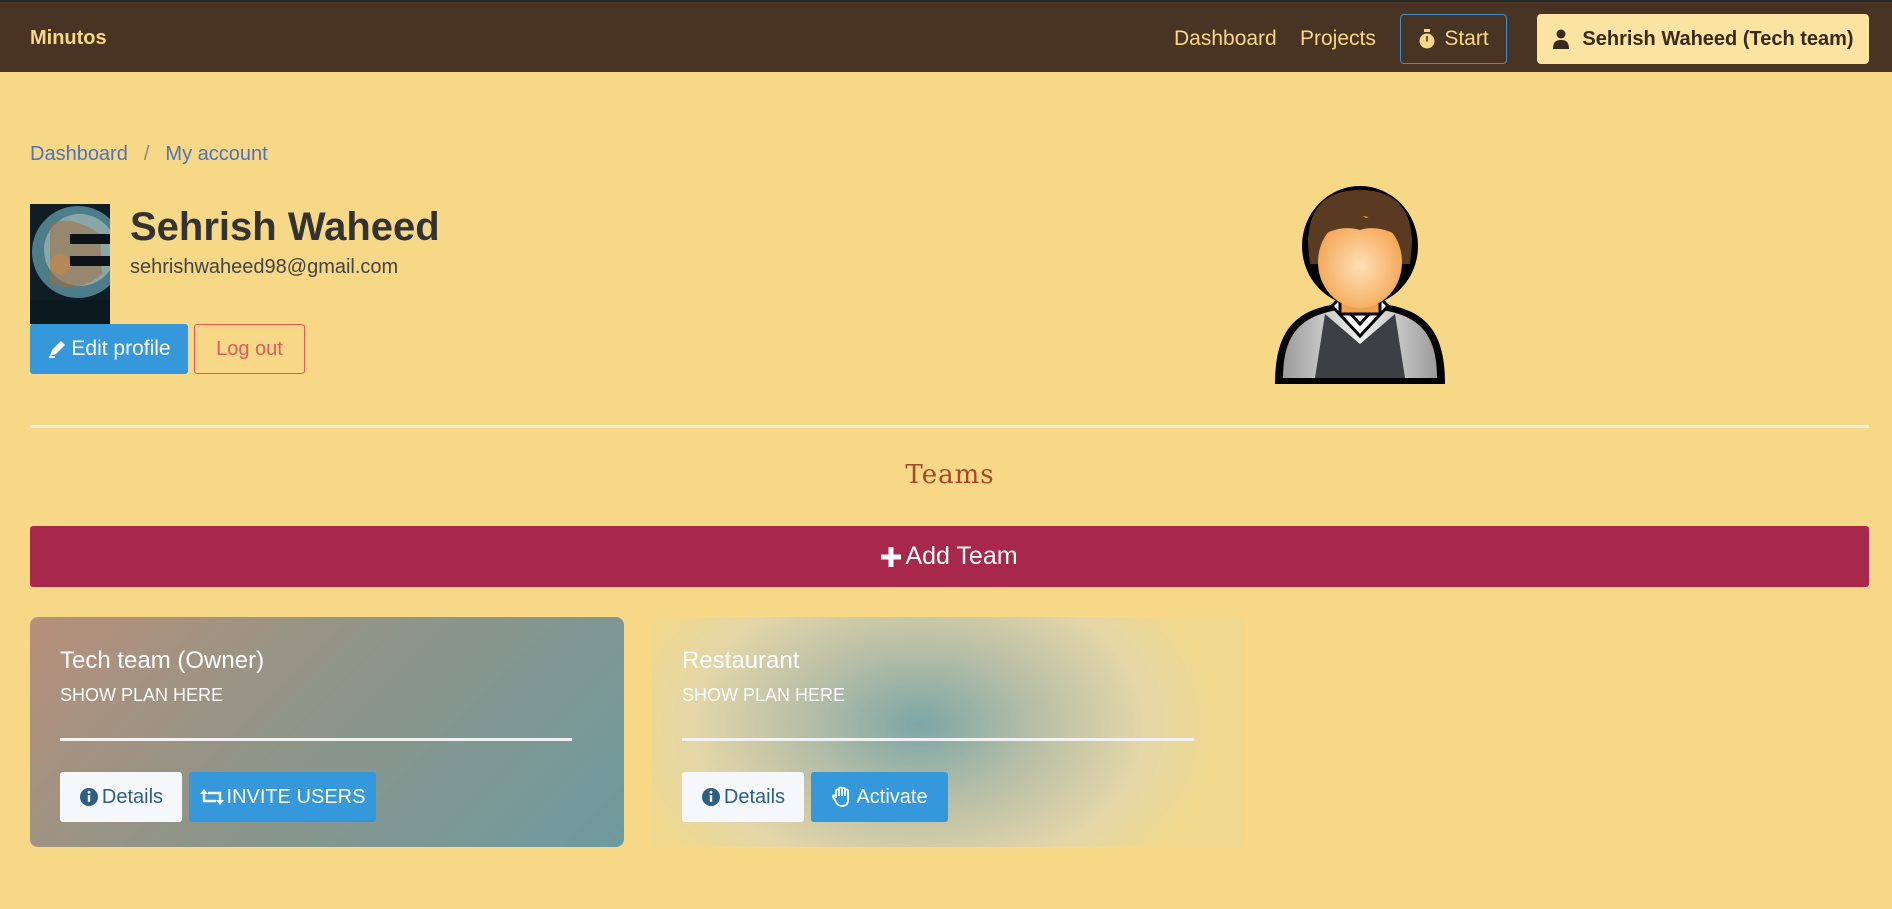 The width and height of the screenshot is (1892, 909). What do you see at coordinates (285, 227) in the screenshot?
I see `profile-name: Sehrish Waheed` at bounding box center [285, 227].